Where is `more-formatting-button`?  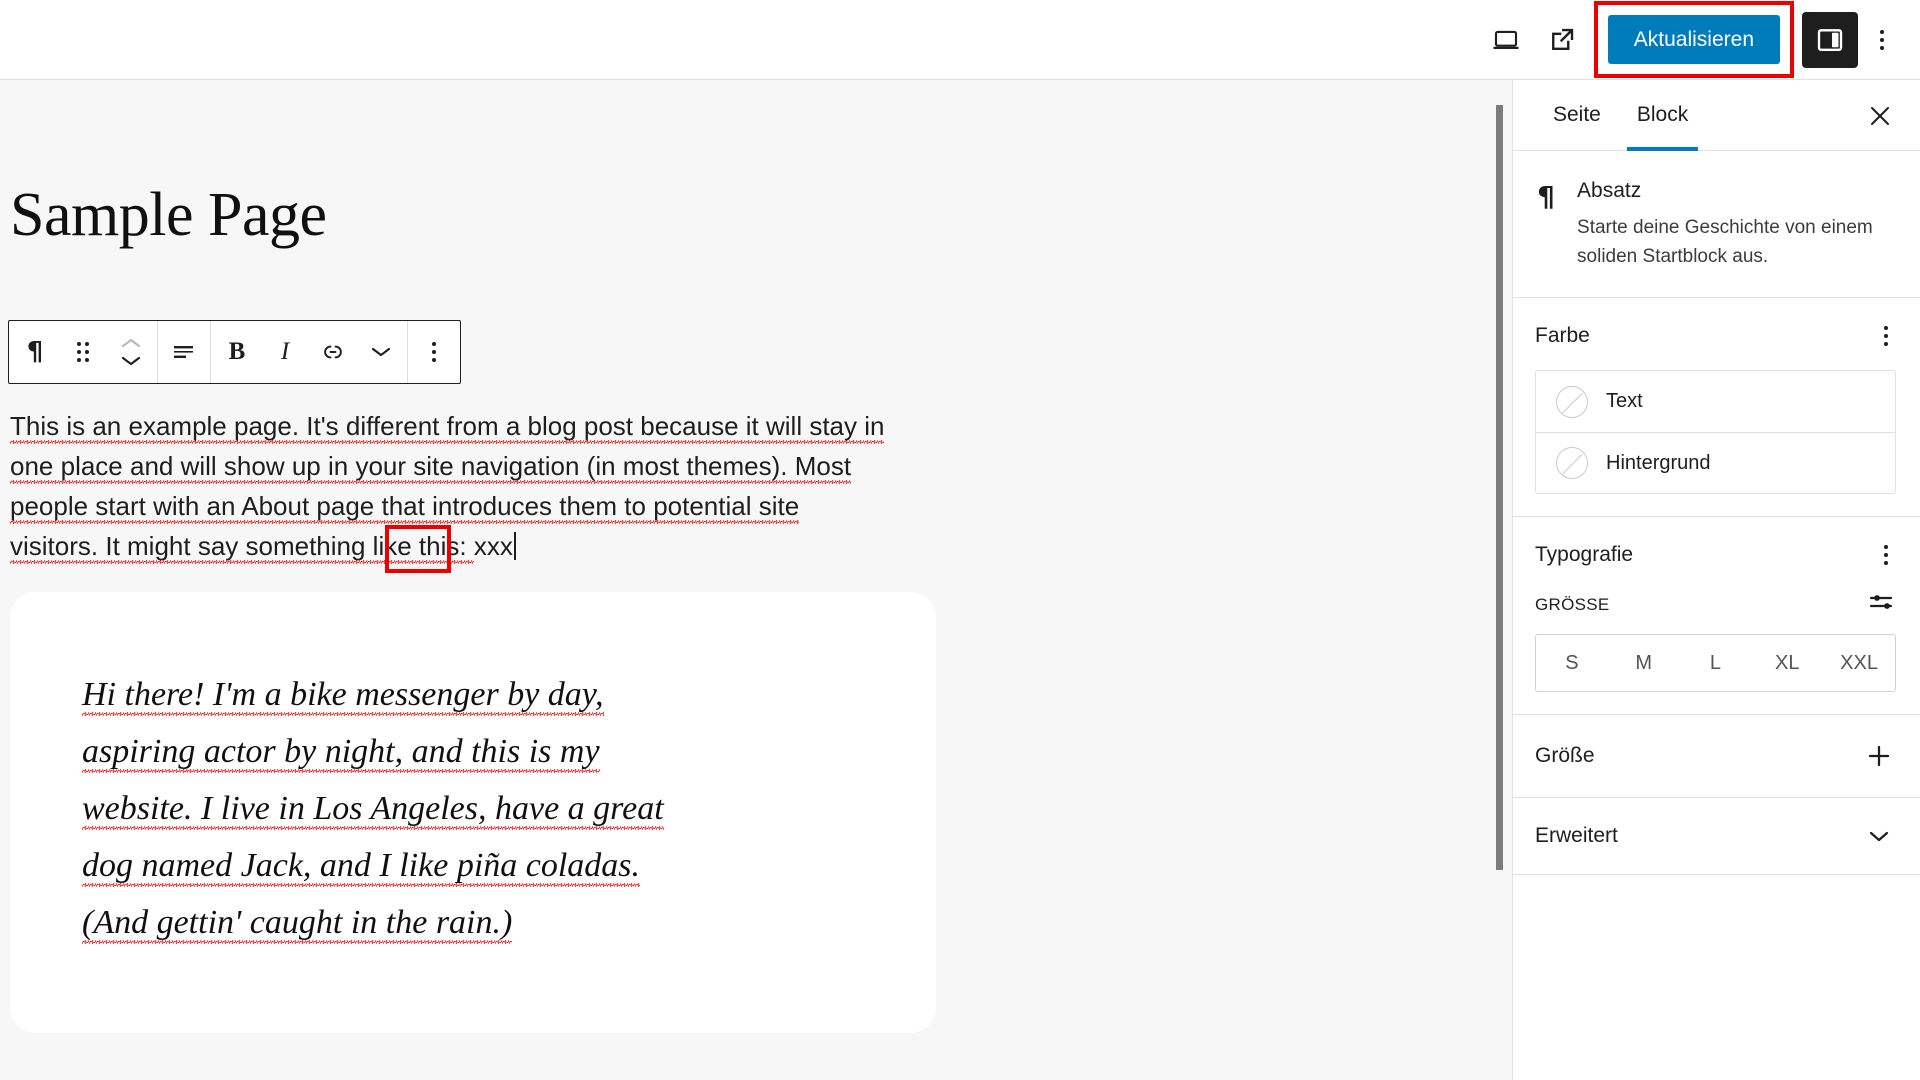
more-formatting-button is located at coordinates (381, 352).